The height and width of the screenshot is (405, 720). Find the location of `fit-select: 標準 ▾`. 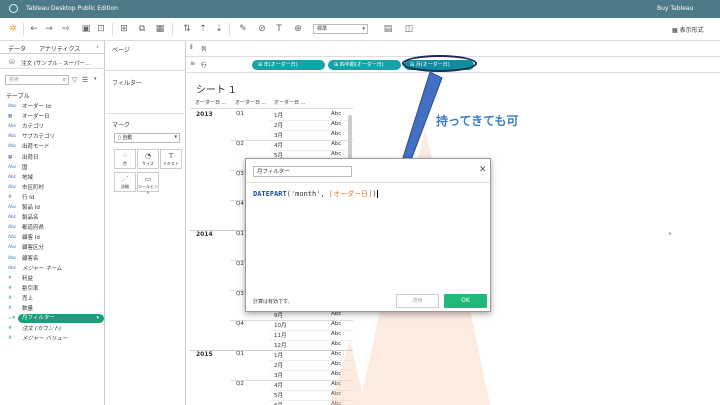

fit-select: 標準 ▾ is located at coordinates (340, 29).